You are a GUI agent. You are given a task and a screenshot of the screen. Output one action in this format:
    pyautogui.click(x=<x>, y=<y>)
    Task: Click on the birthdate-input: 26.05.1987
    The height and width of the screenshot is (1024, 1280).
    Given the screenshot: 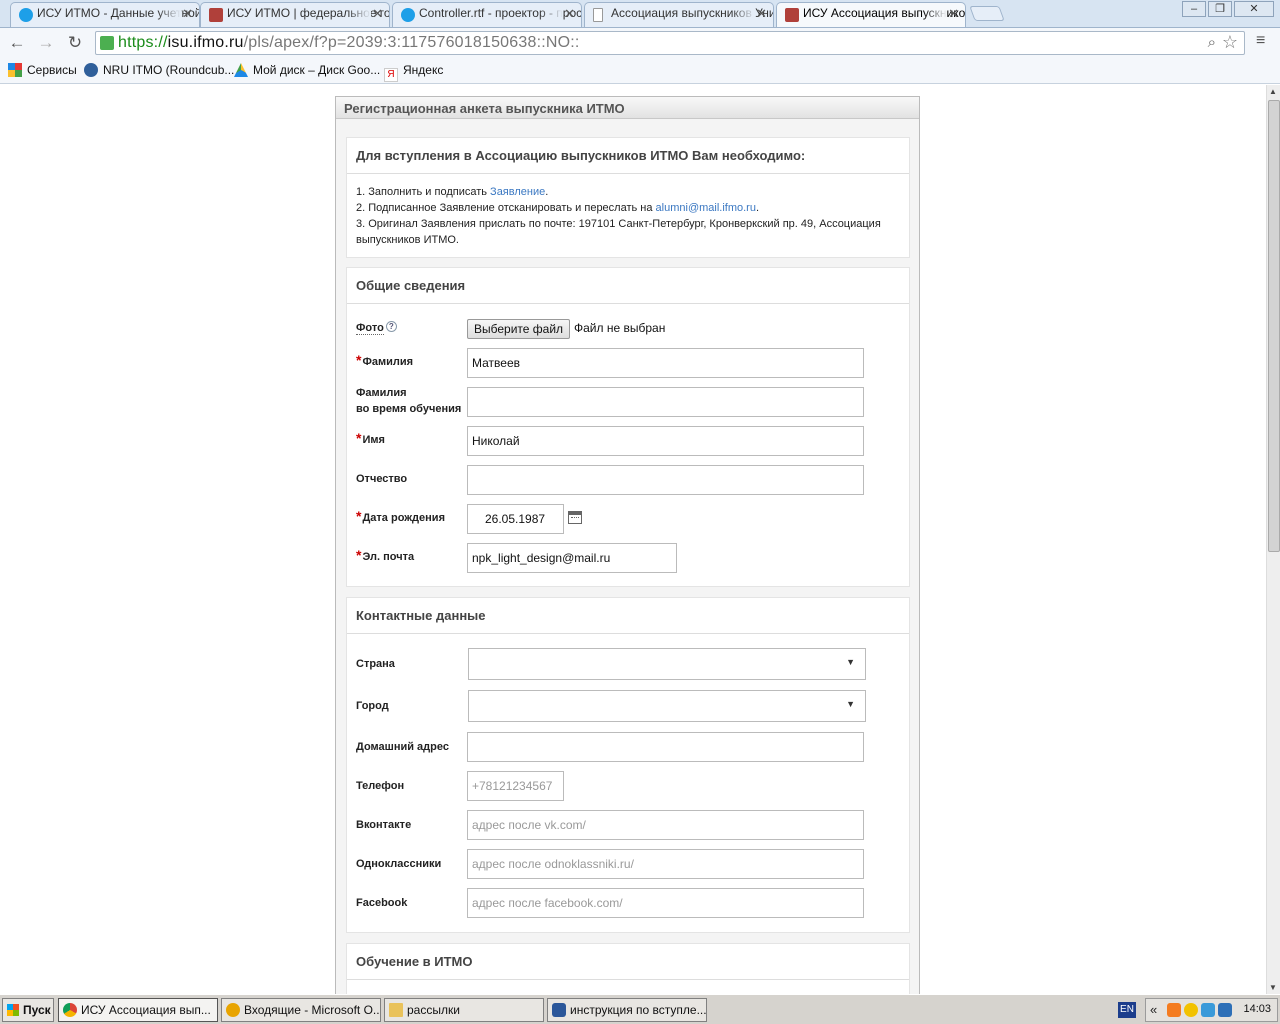 What is the action you would take?
    pyautogui.click(x=515, y=519)
    